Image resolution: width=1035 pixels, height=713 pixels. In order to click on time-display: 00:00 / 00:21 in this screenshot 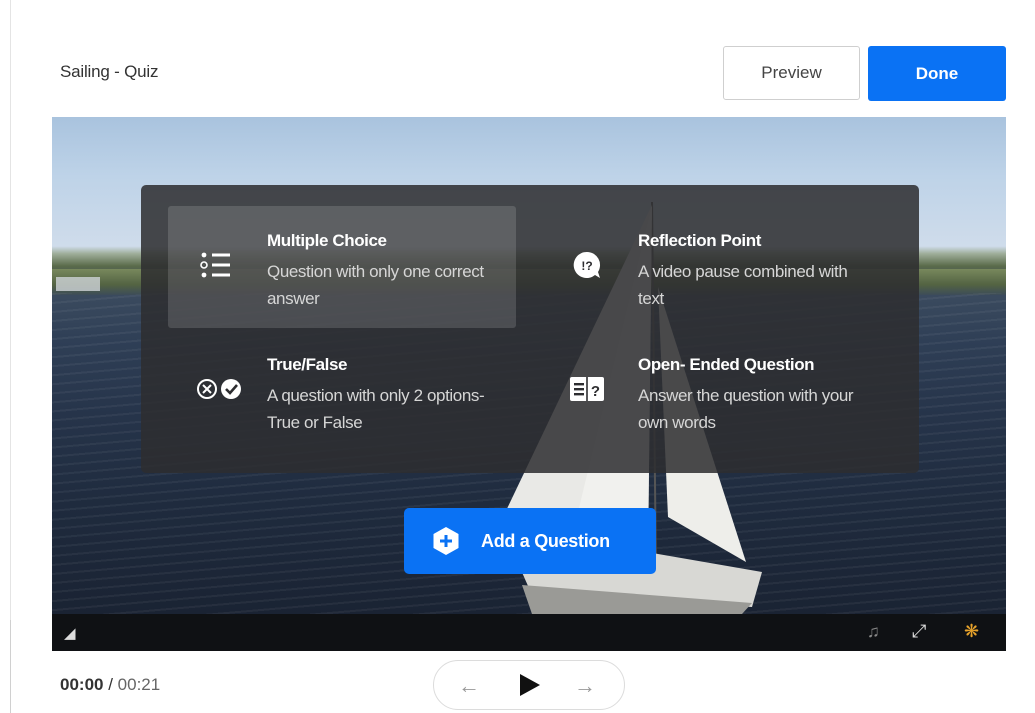, I will do `click(110, 685)`.